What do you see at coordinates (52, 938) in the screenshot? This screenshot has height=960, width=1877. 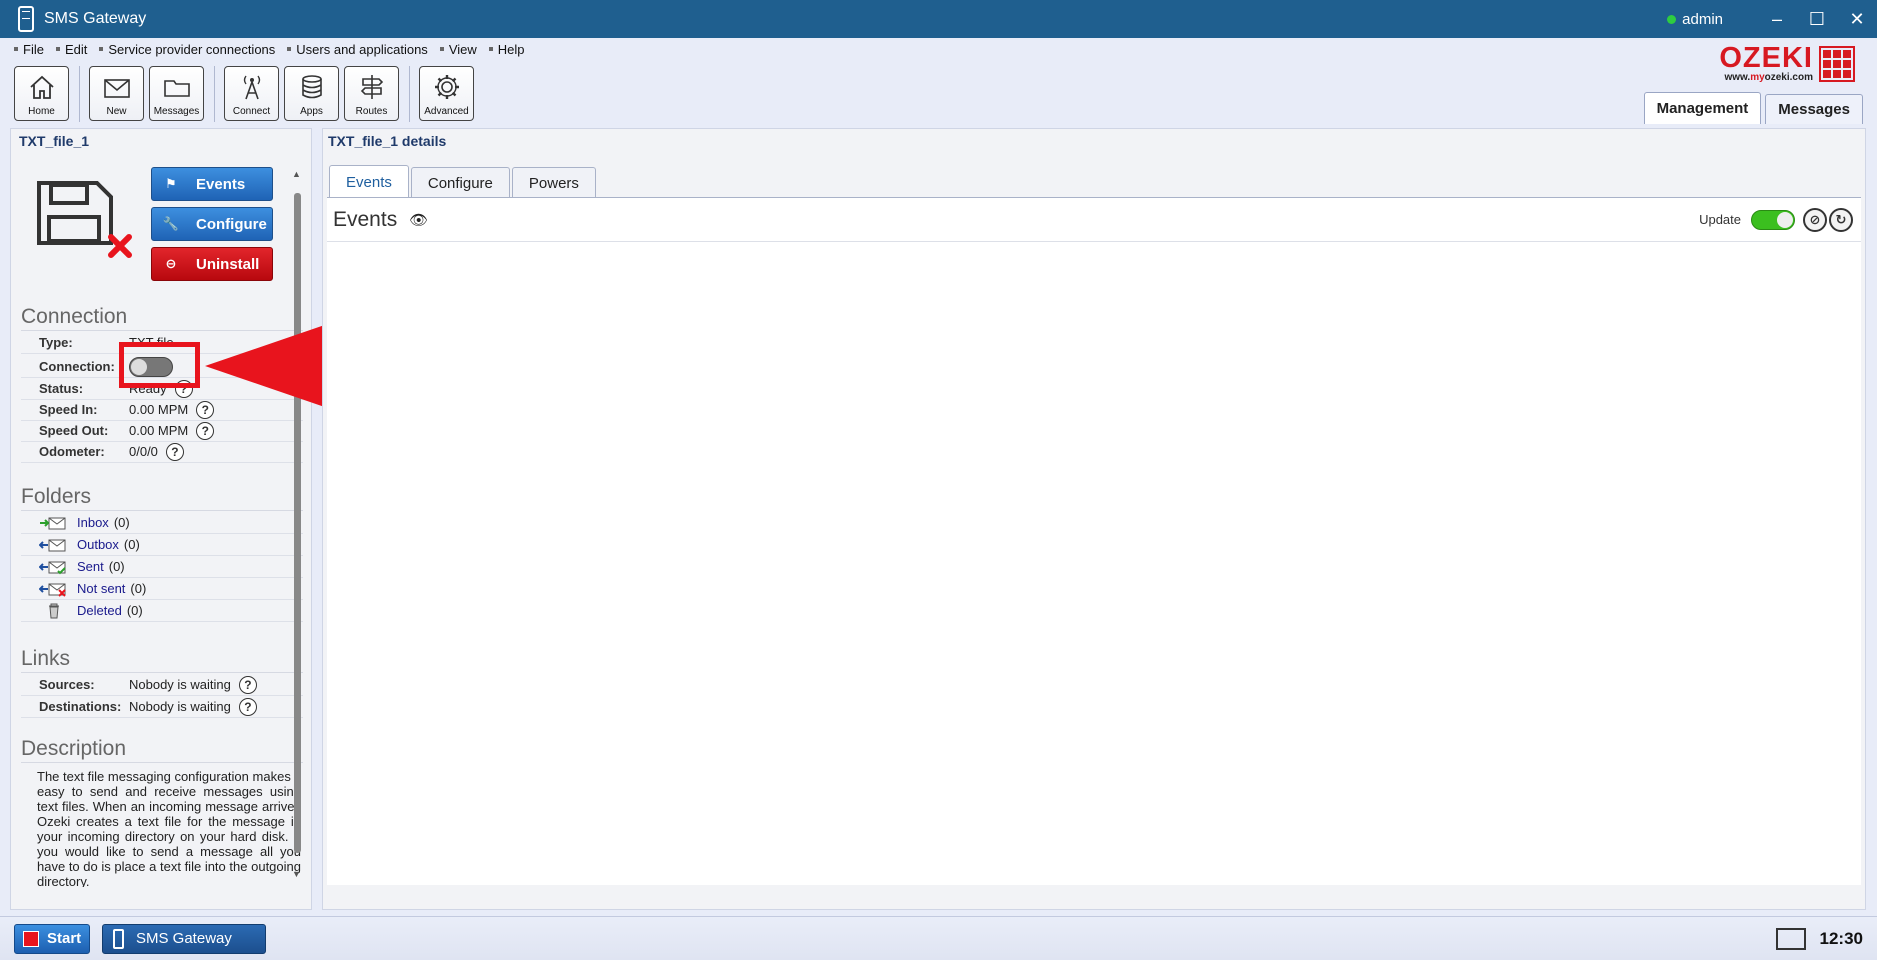 I see `start-button: Start` at bounding box center [52, 938].